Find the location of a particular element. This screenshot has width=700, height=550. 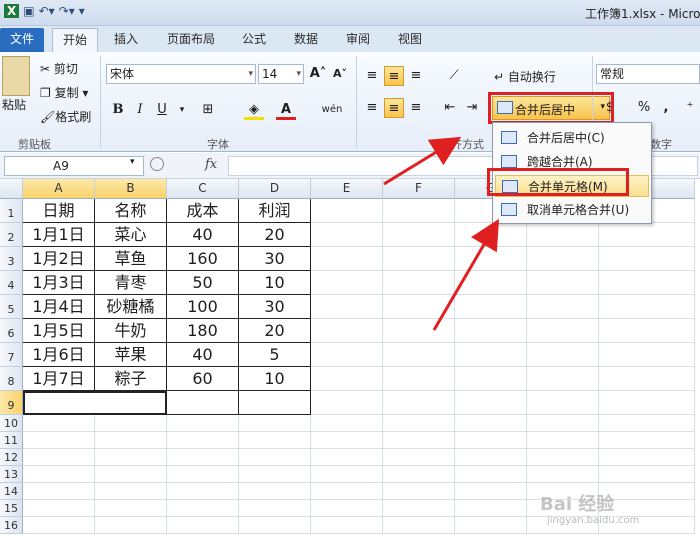

cell-f6 is located at coordinates (419, 331).